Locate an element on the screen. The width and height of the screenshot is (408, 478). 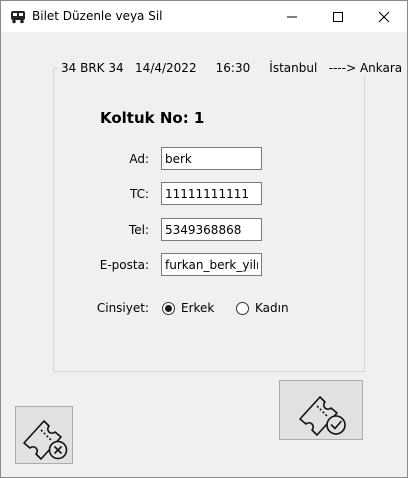
tc-input is located at coordinates (211, 193).